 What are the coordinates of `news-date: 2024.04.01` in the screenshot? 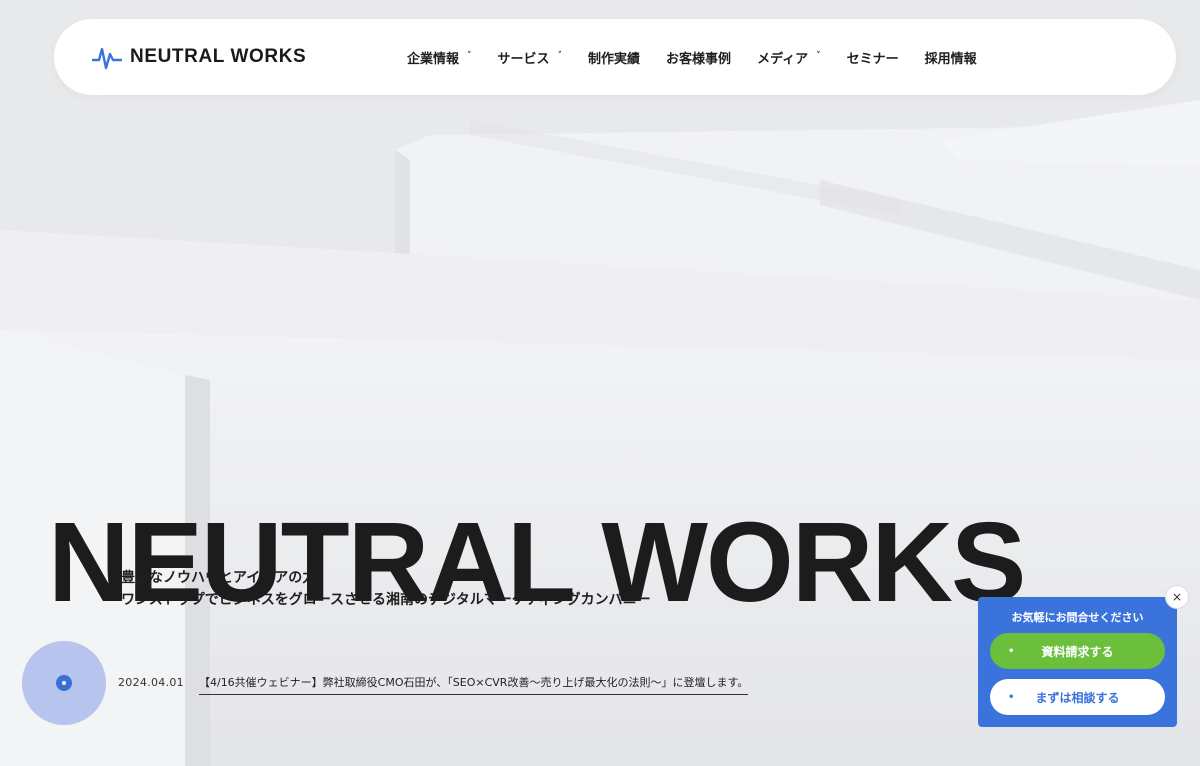 It's located at (151, 682).